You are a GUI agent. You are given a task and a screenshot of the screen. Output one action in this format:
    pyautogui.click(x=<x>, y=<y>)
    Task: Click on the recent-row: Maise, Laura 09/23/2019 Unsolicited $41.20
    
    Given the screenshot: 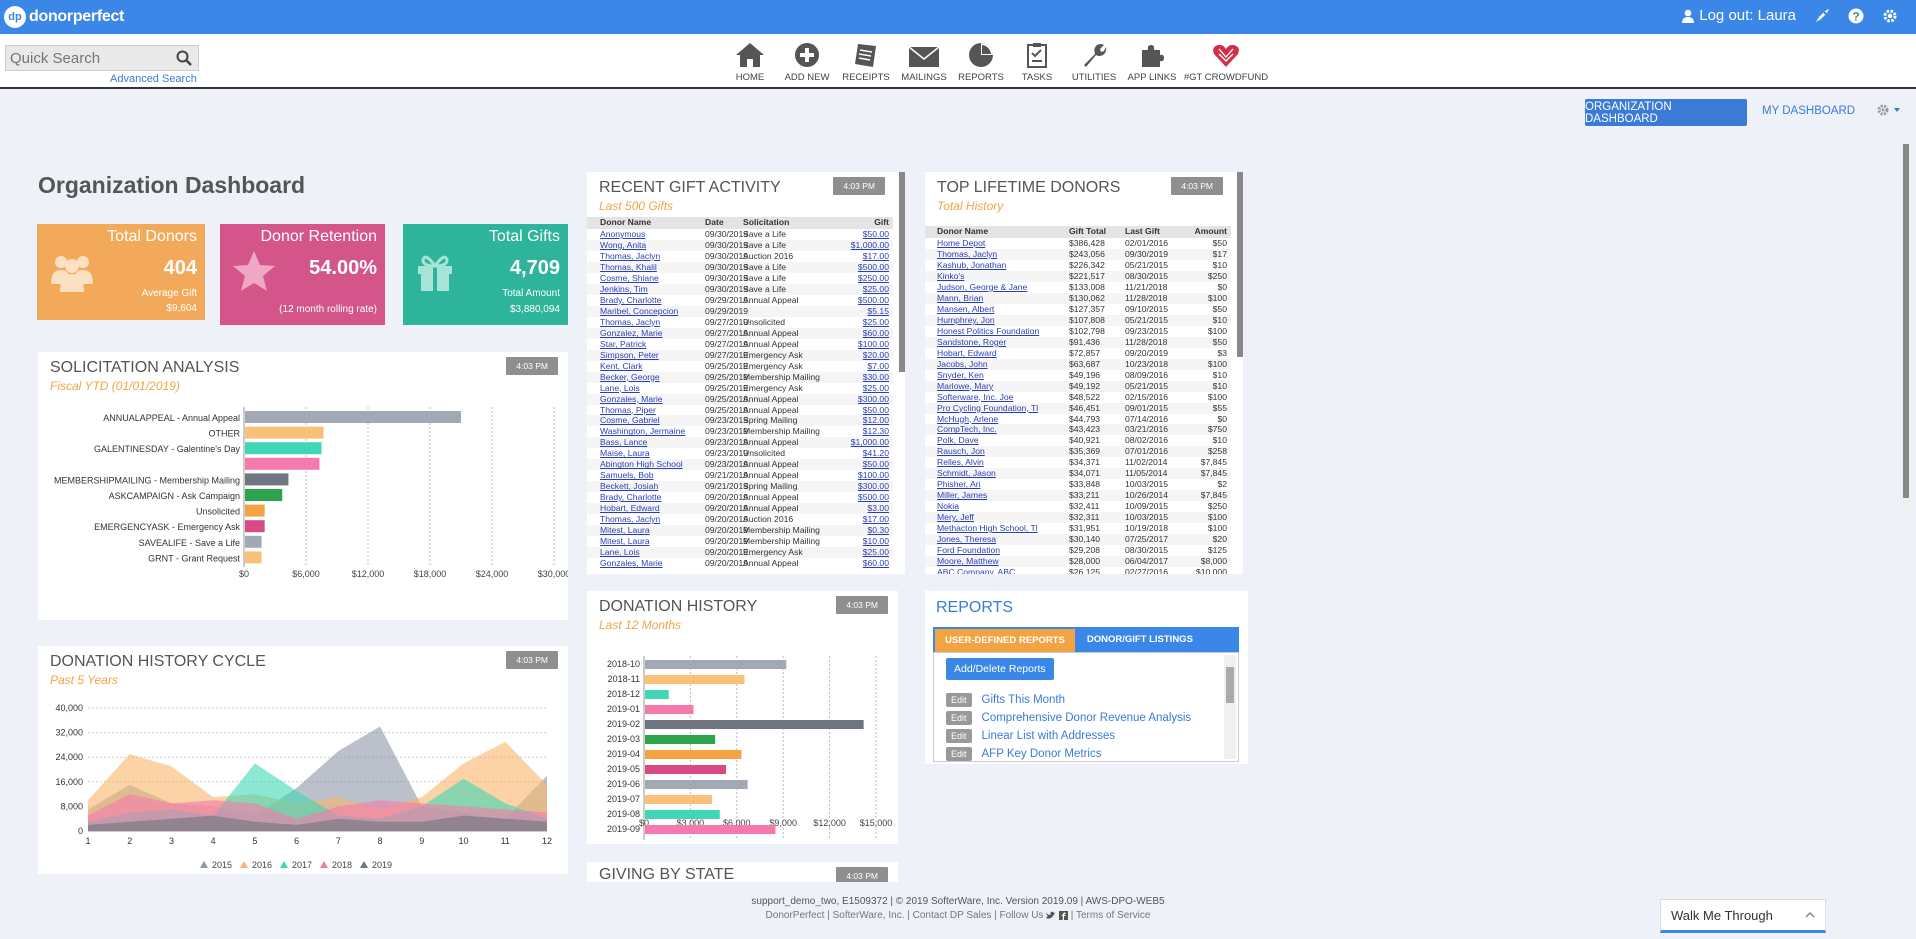 What is the action you would take?
    pyautogui.click(x=740, y=453)
    